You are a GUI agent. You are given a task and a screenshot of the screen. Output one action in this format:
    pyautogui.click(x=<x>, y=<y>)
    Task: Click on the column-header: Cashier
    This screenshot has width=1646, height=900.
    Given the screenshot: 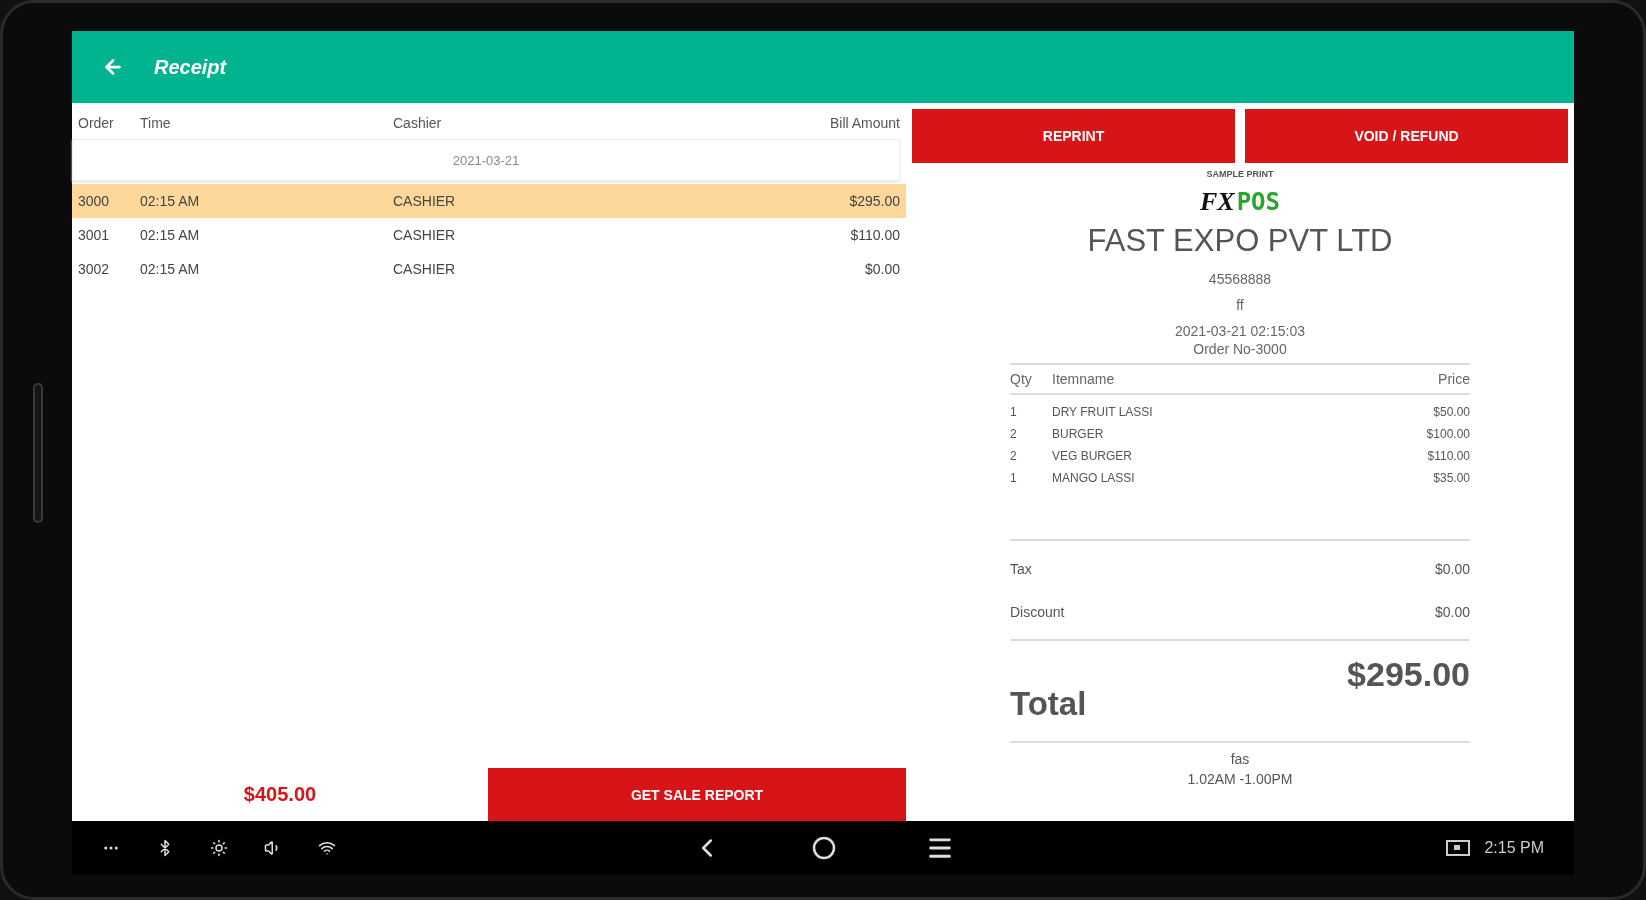 What is the action you would take?
    pyautogui.click(x=418, y=123)
    